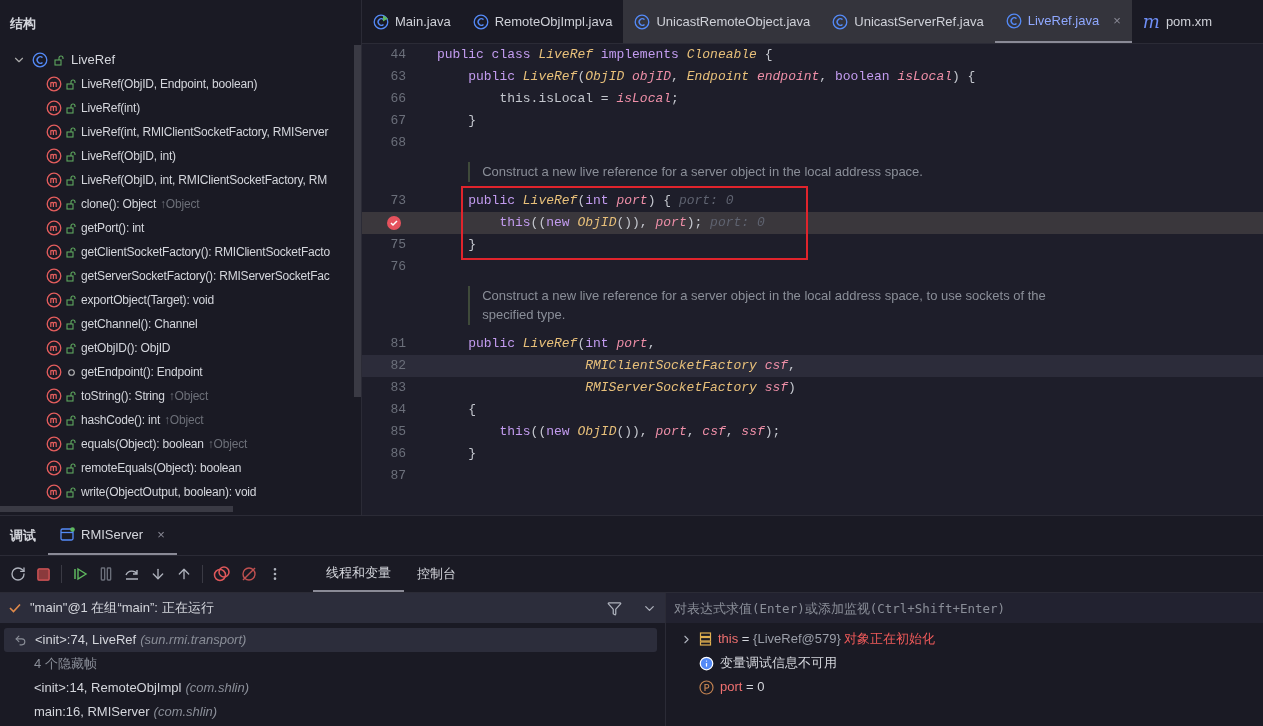 The image size is (1263, 726). What do you see at coordinates (112, 535) in the screenshot?
I see `session-tab: RMIServer ×` at bounding box center [112, 535].